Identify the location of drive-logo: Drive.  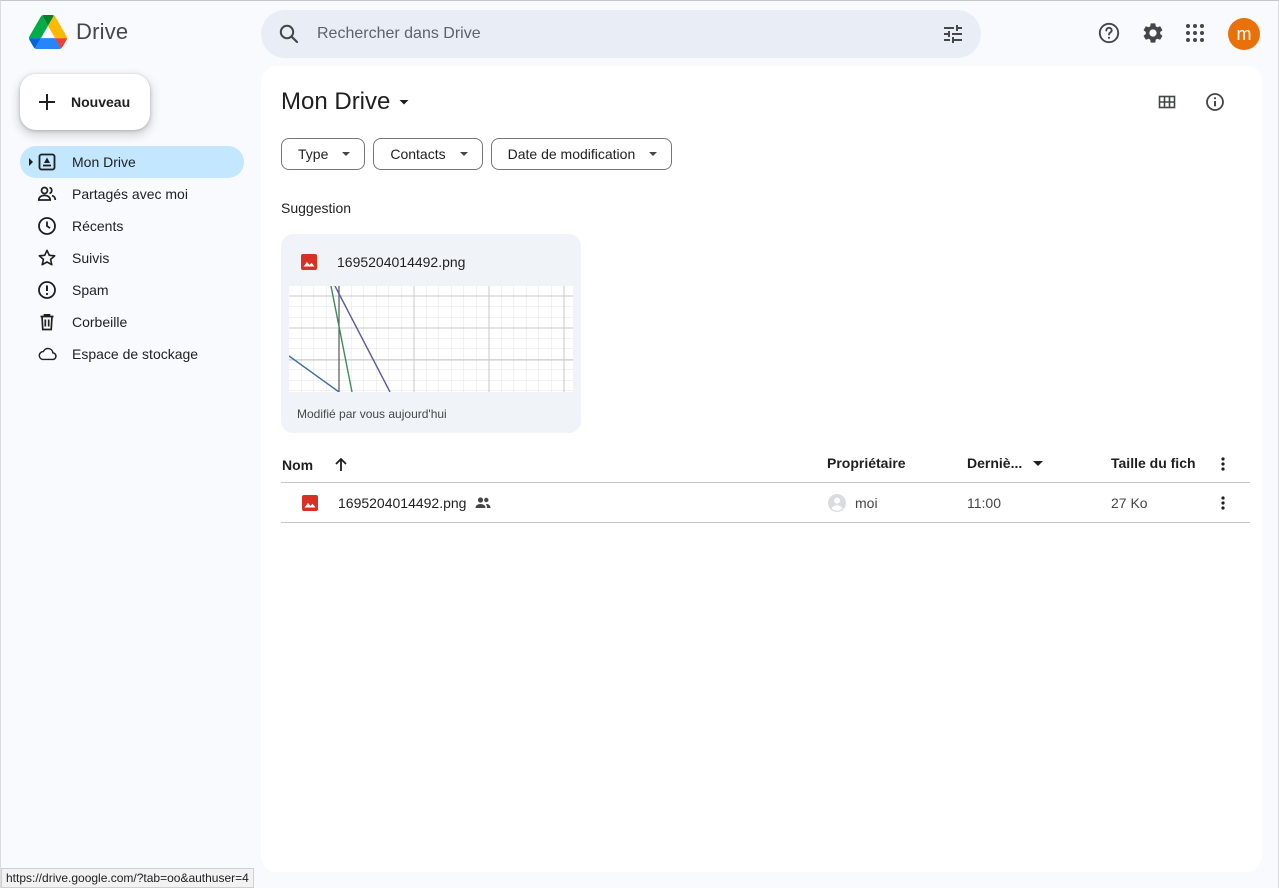
(78, 32).